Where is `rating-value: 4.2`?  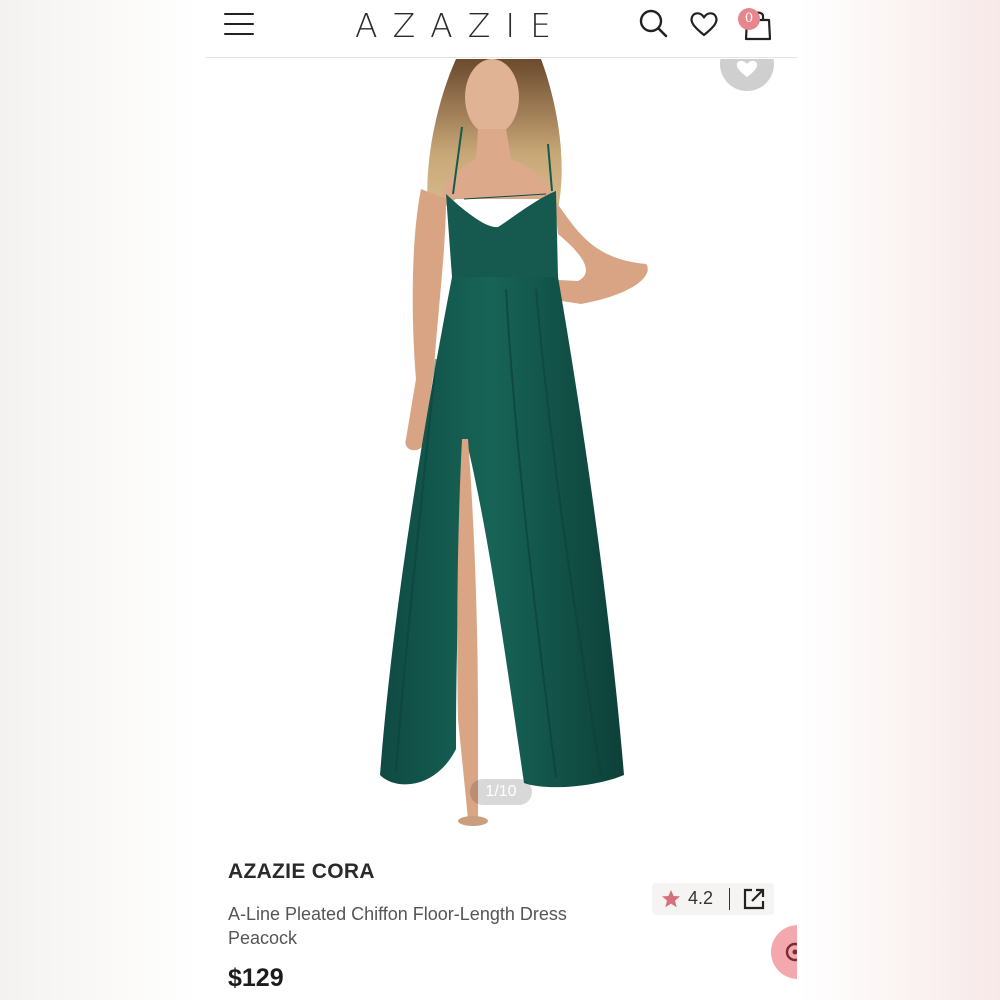
rating-value: 4.2 is located at coordinates (700, 898).